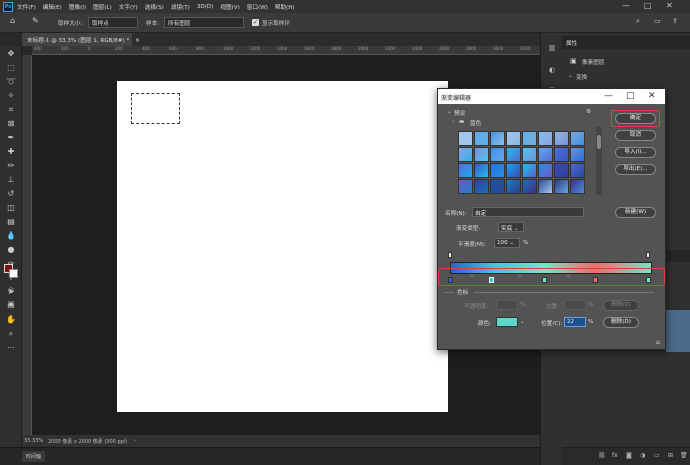 This screenshot has width=690, height=465. Describe the element at coordinates (11, 208) in the screenshot. I see `eraser-tool-icon: ◫` at that location.